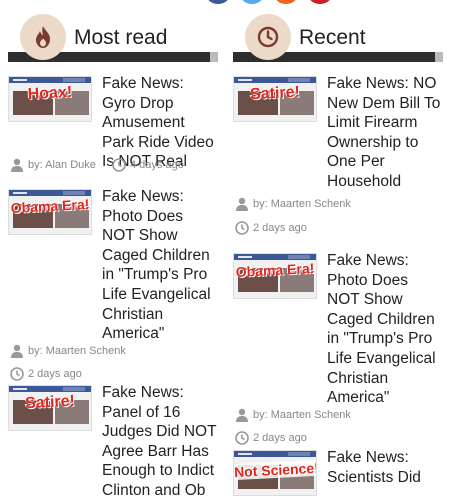 The width and height of the screenshot is (452, 501). Describe the element at coordinates (332, 37) in the screenshot. I see `section-title: Recent` at that location.